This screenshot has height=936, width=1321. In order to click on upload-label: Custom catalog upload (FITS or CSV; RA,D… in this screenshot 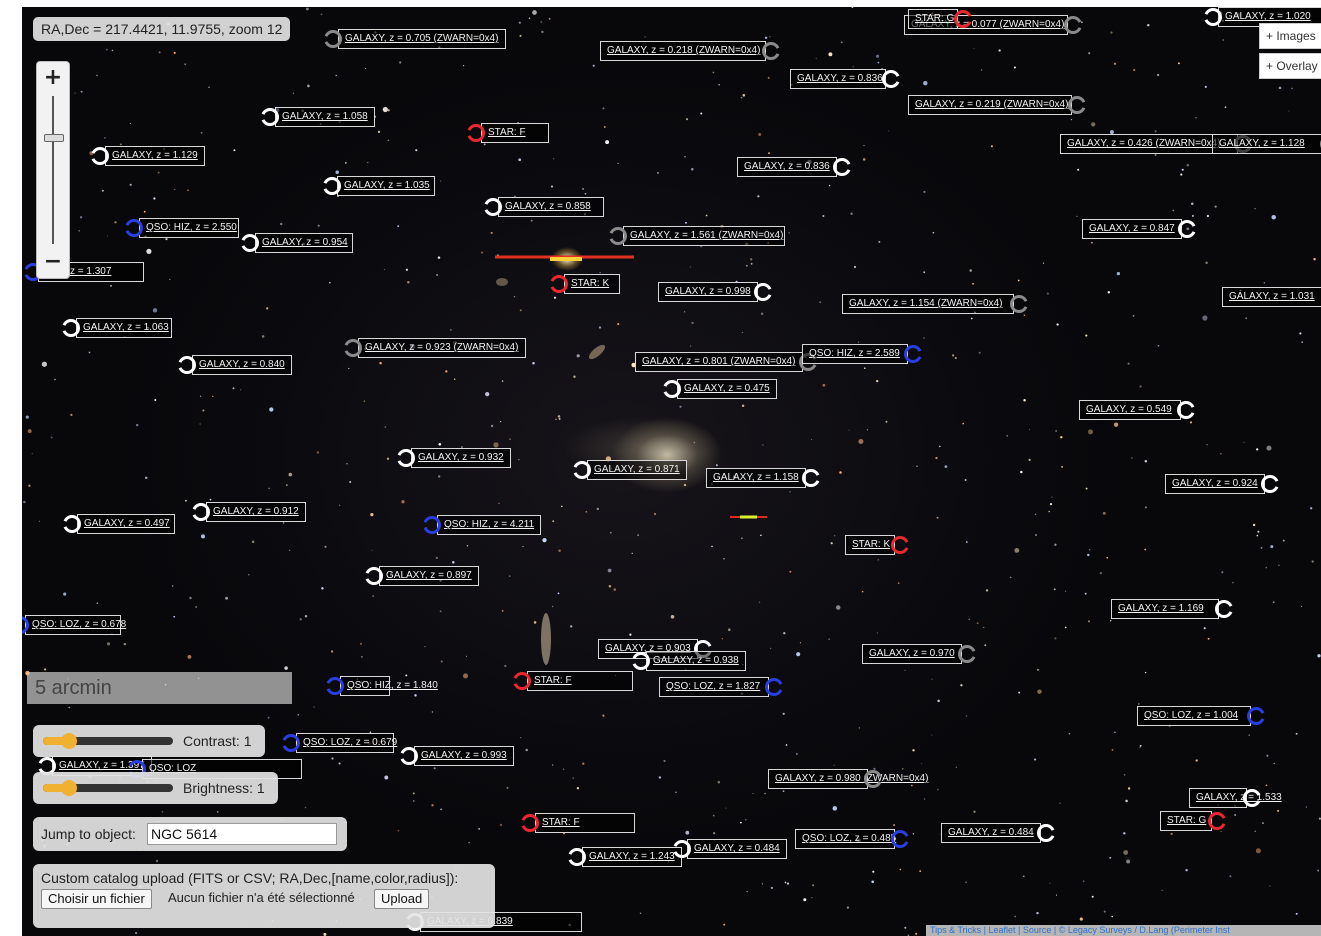, I will do `click(250, 878)`.